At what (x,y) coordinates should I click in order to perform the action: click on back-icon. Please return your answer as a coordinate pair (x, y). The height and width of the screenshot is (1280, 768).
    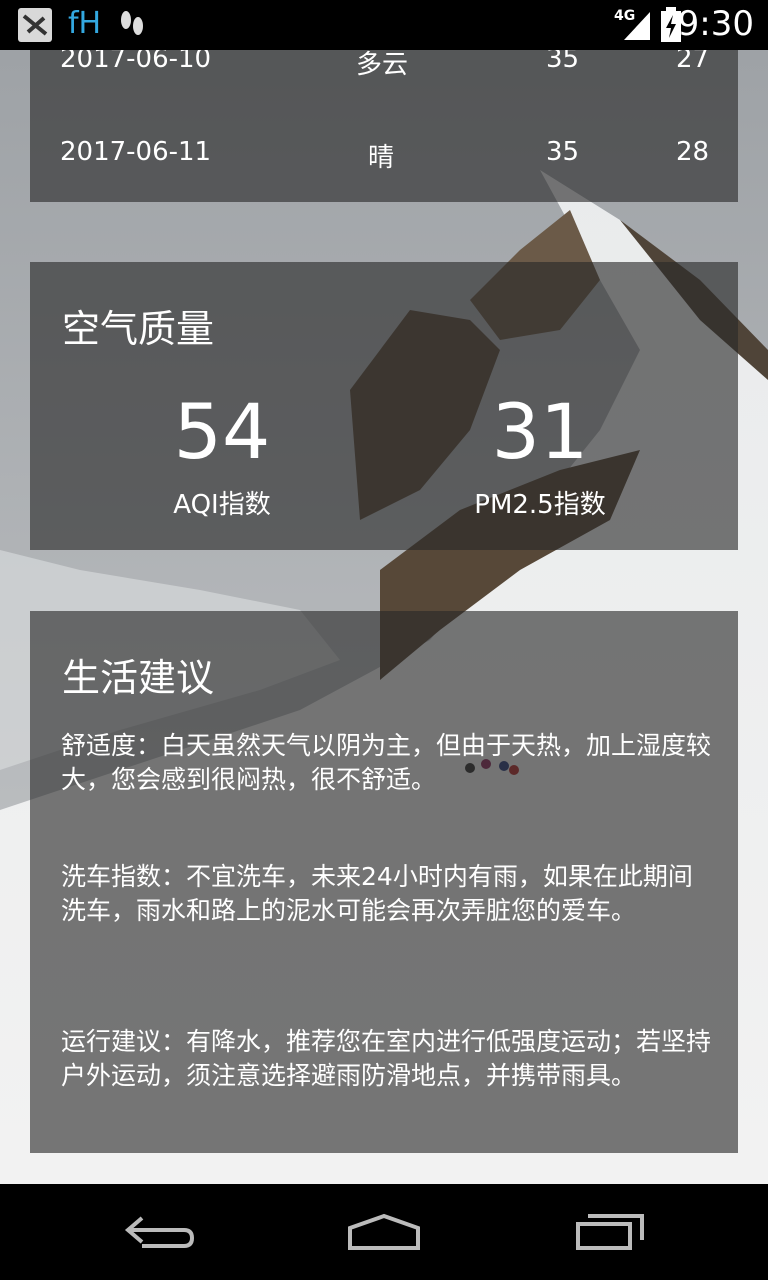
    Looking at the image, I should click on (160, 1234).